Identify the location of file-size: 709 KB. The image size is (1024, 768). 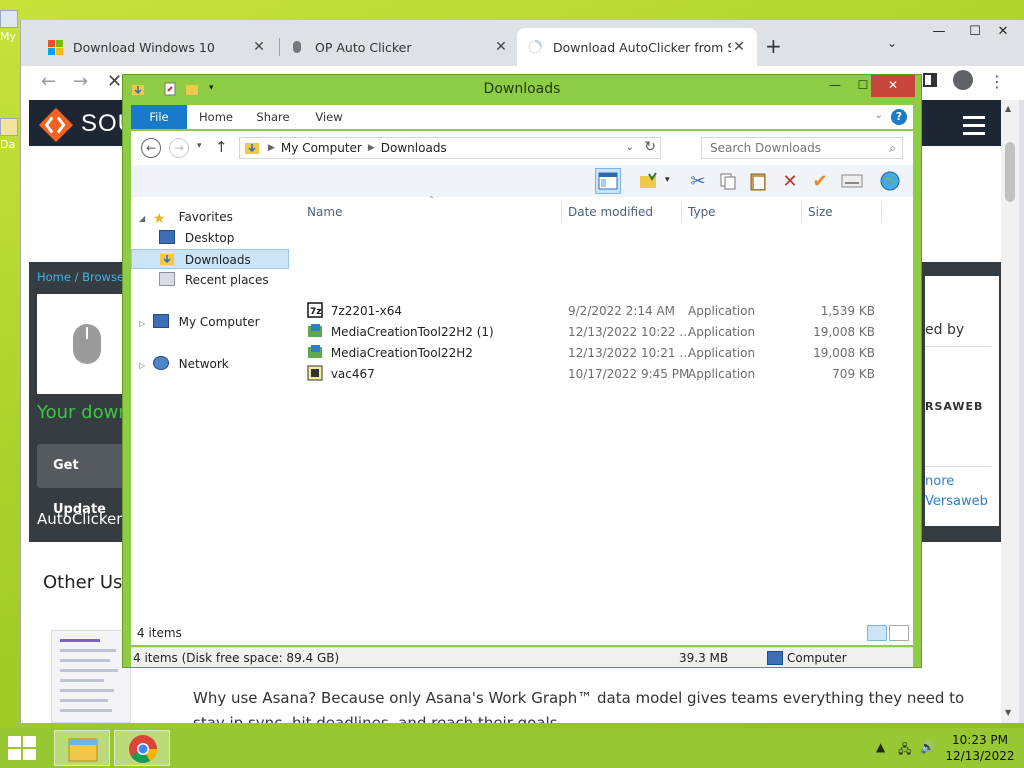
(853, 374).